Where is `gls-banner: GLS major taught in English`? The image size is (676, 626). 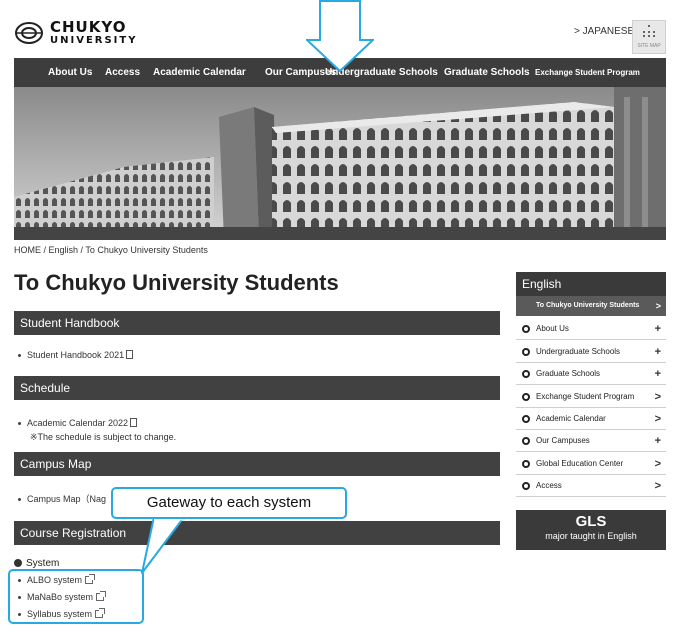 gls-banner: GLS major taught in English is located at coordinates (591, 530).